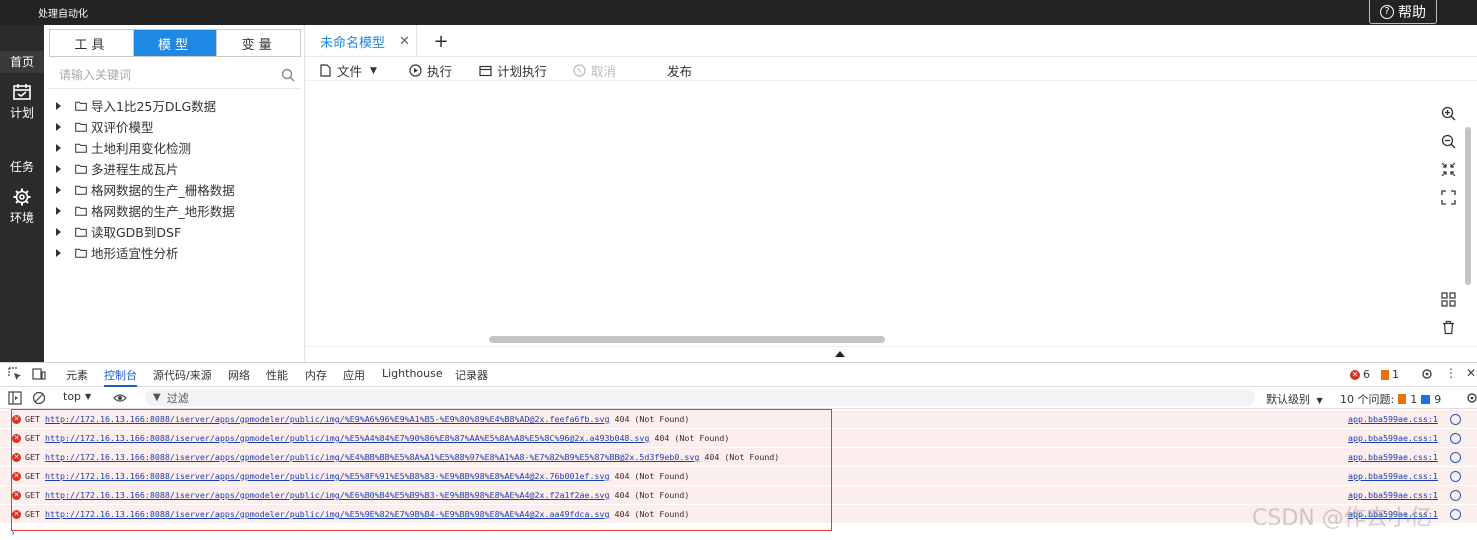  What do you see at coordinates (157, 397) in the screenshot?
I see `filter-icon: ▼` at bounding box center [157, 397].